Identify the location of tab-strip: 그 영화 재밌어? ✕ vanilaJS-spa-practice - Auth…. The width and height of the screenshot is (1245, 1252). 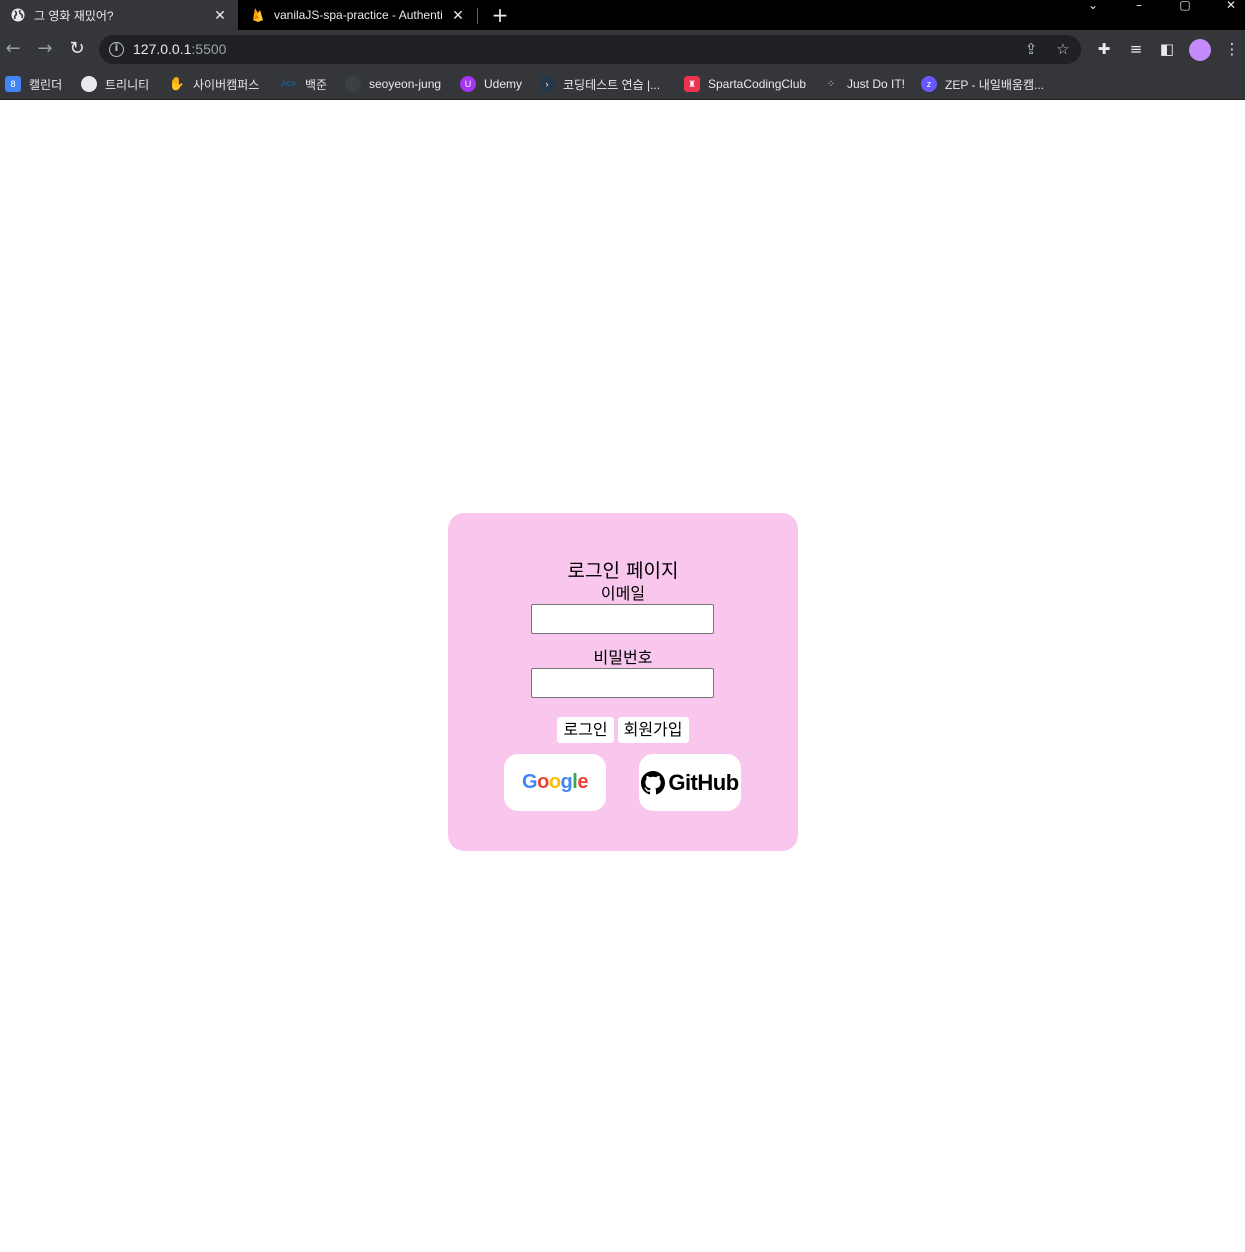
(622, 15).